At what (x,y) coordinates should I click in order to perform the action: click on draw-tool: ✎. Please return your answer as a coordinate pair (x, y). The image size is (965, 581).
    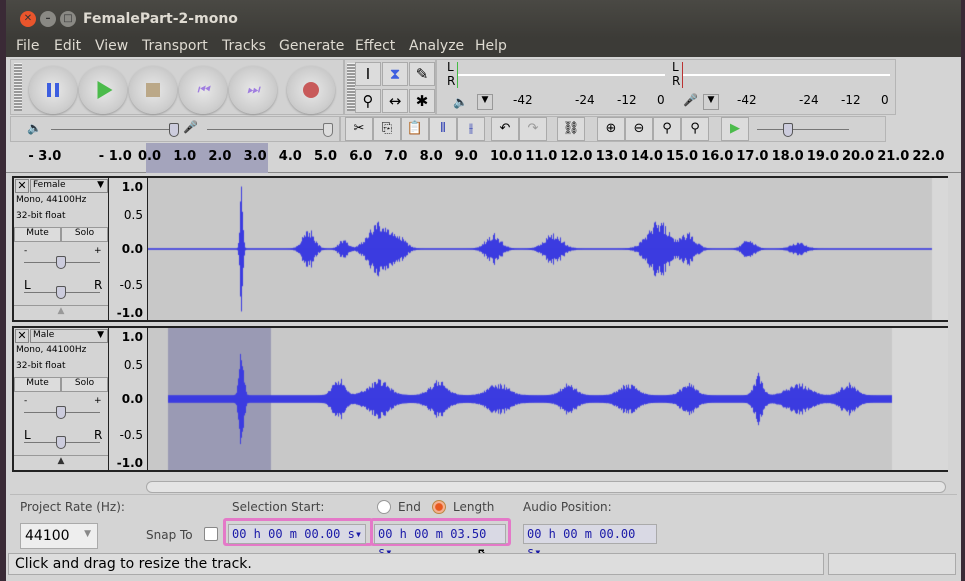
    Looking at the image, I should click on (422, 74).